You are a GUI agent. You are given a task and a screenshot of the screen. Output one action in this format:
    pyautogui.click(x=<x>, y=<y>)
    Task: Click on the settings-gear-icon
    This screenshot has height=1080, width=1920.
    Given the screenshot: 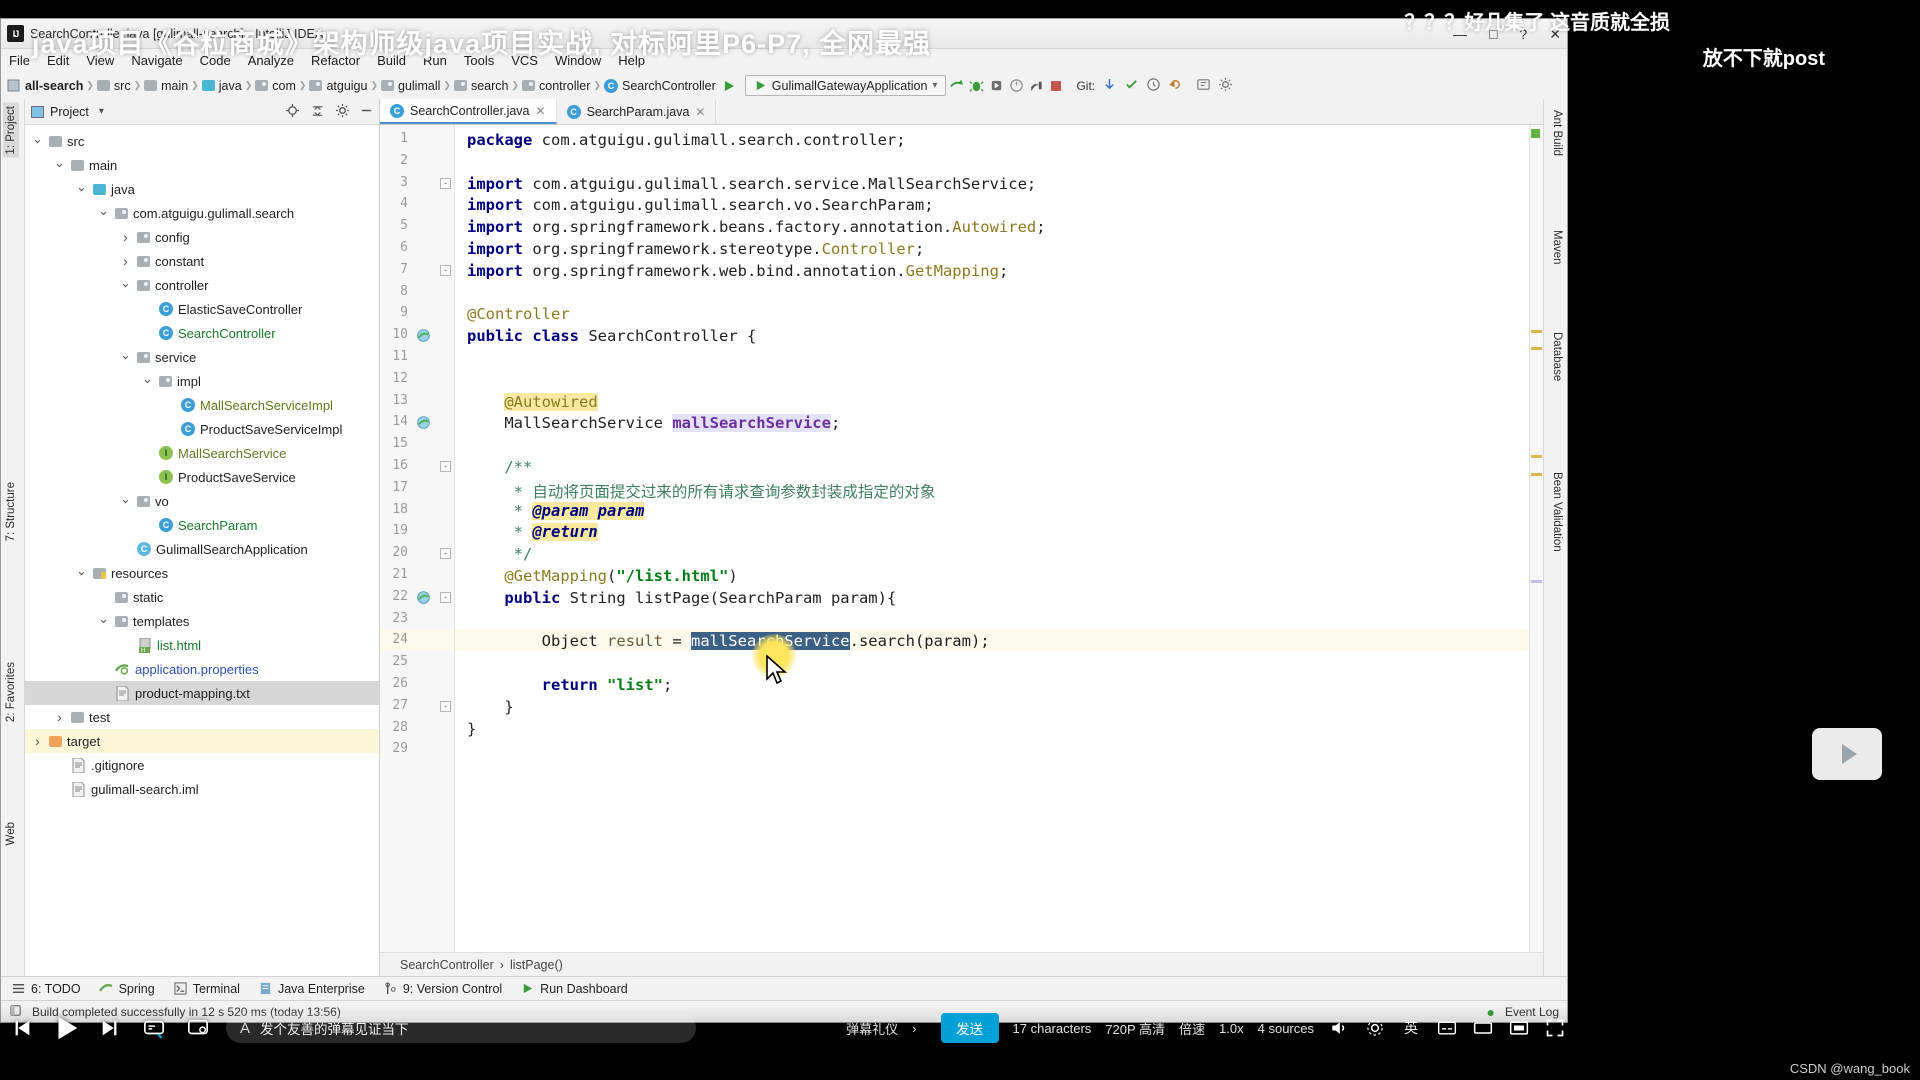 What is the action you would take?
    pyautogui.click(x=1225, y=86)
    